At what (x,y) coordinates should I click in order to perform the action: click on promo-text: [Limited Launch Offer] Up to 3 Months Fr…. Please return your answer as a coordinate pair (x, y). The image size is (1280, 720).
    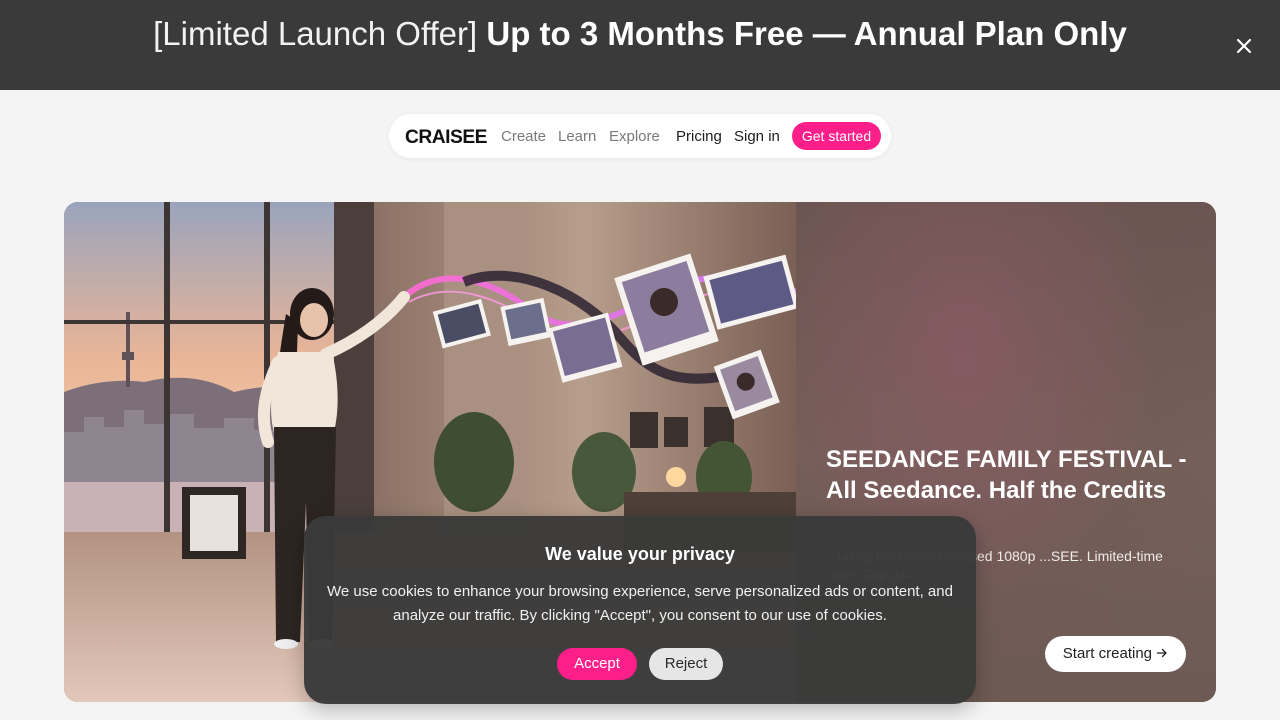
    Looking at the image, I should click on (640, 34).